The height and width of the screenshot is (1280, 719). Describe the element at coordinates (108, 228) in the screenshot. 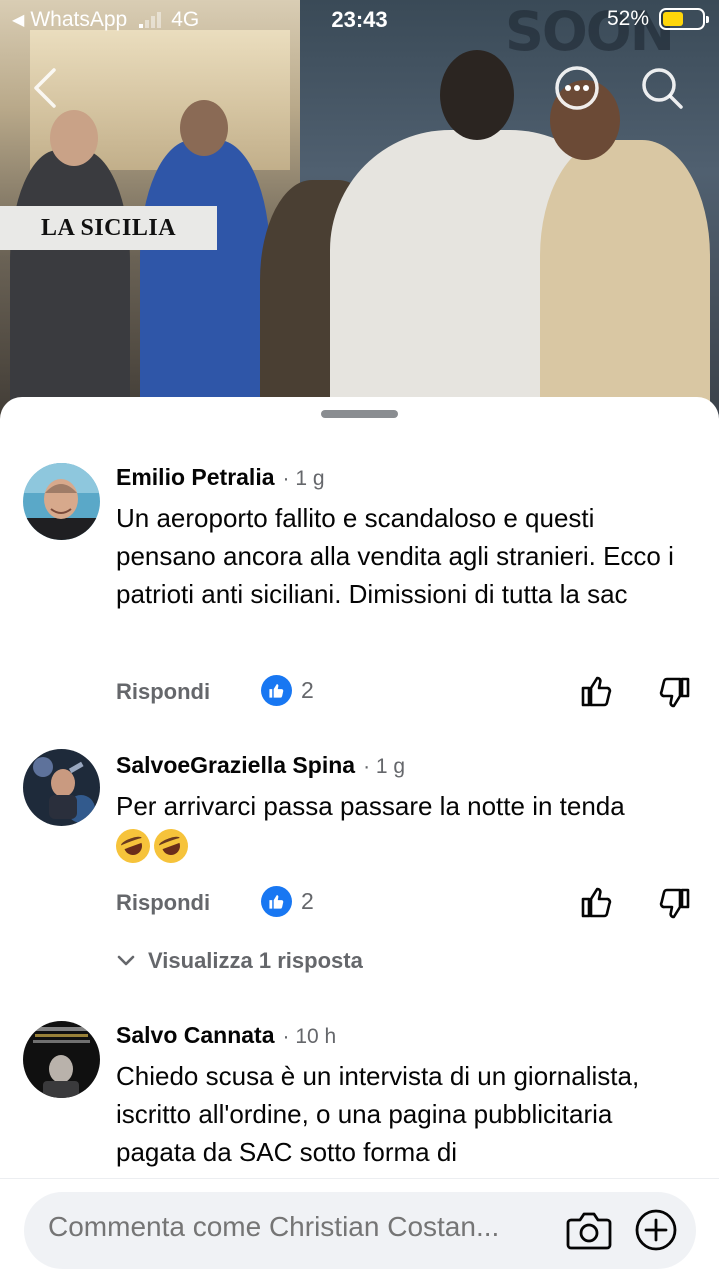

I see `source-badge: LA SICILIA` at that location.